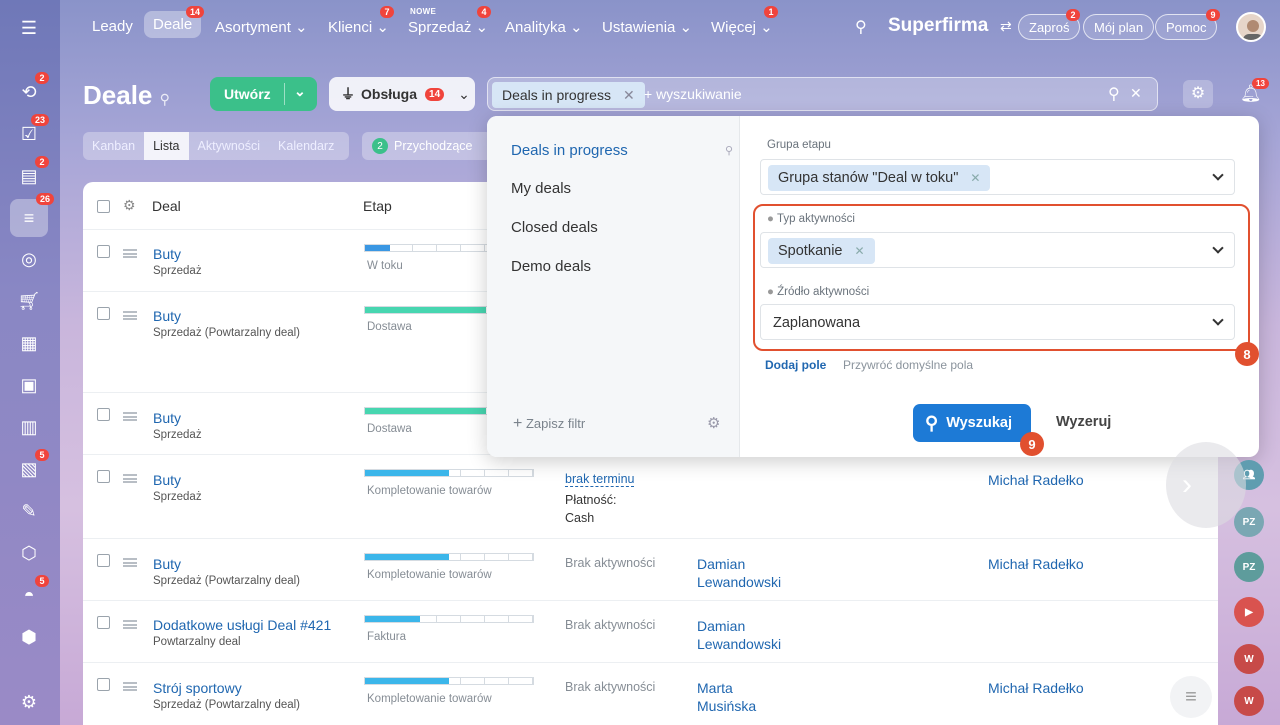 The height and width of the screenshot is (725, 1280). What do you see at coordinates (29, 343) in the screenshot?
I see `sidebar-store-icon: ▦` at bounding box center [29, 343].